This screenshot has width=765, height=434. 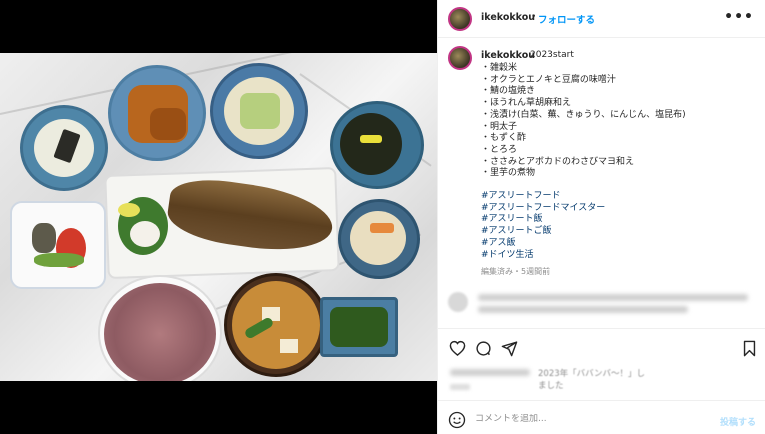 What do you see at coordinates (457, 420) in the screenshot?
I see `emoji-icon` at bounding box center [457, 420].